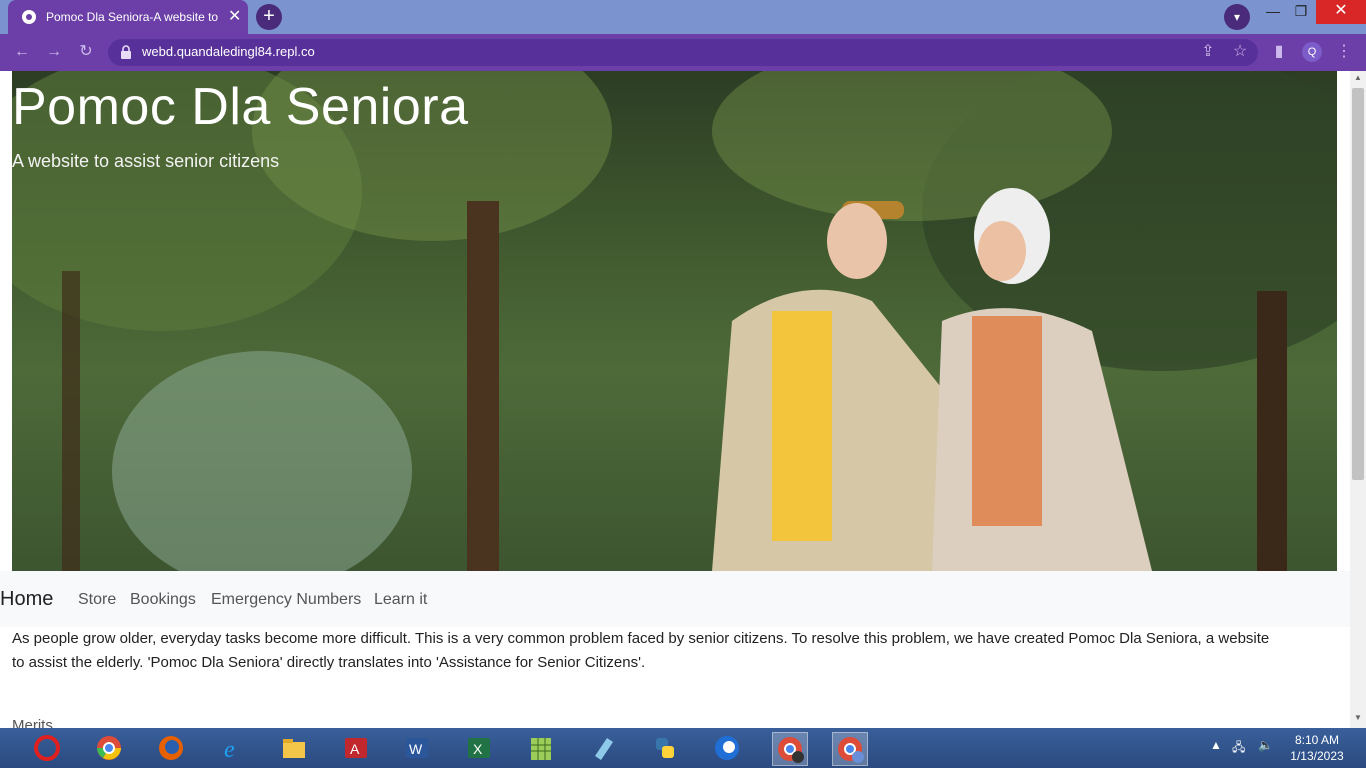 The image size is (1366, 768). What do you see at coordinates (1358, 80) in the screenshot?
I see `scroll-up-icon: ▲` at bounding box center [1358, 80].